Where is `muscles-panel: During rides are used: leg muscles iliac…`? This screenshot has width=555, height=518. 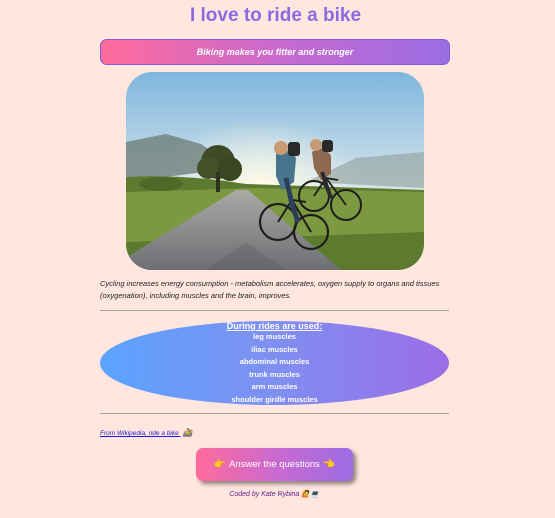 muscles-panel: During rides are used: leg muscles iliac… is located at coordinates (274, 363).